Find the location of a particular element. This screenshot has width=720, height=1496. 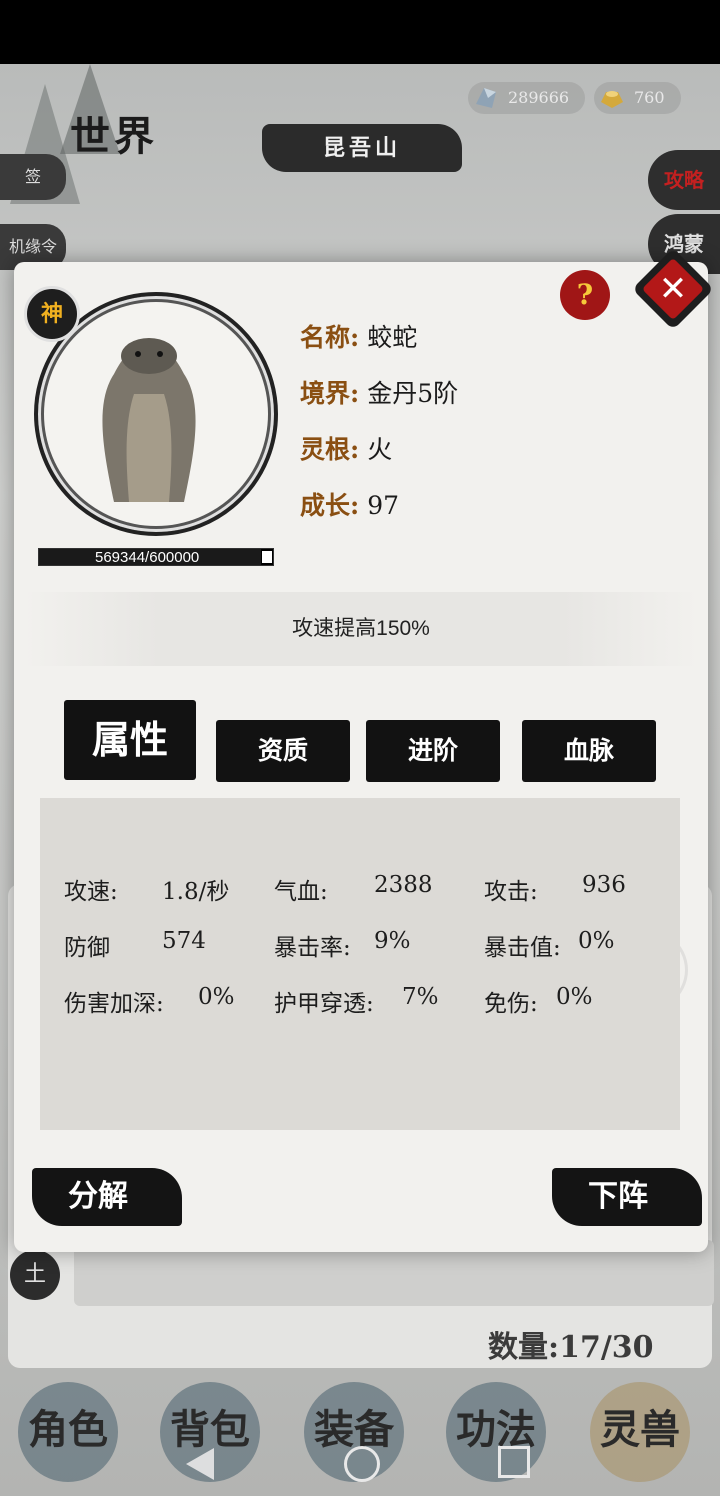

stat-value: 2388 is located at coordinates (403, 885).